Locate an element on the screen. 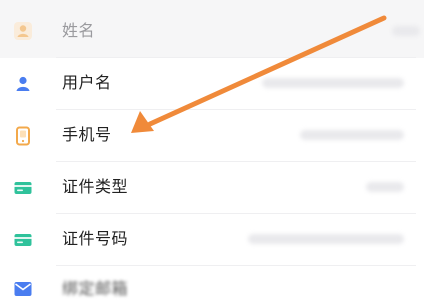 The image size is (424, 300). field-value-phone is located at coordinates (352, 135).